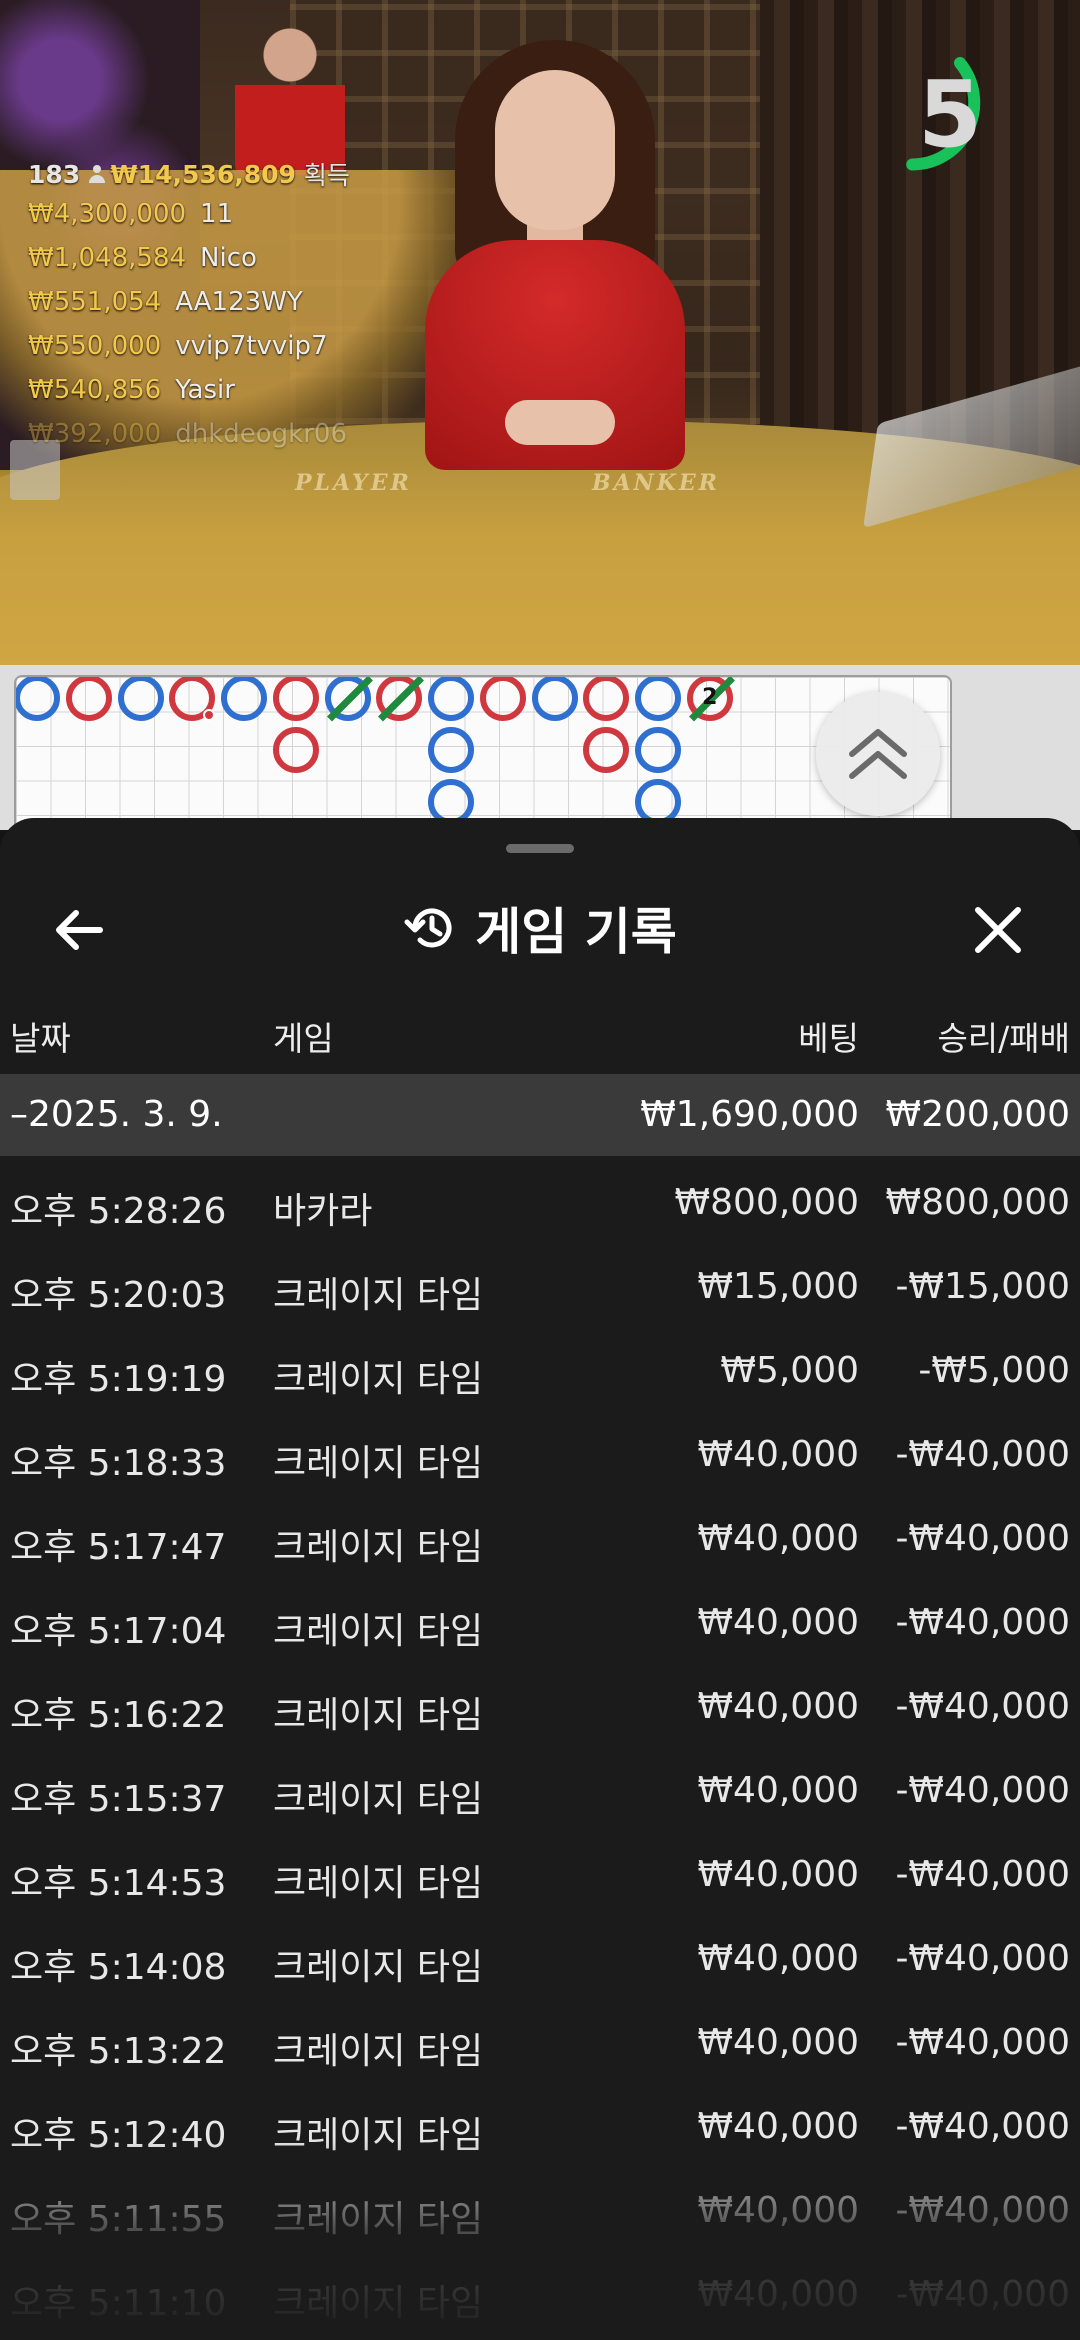 The height and width of the screenshot is (2340, 1080). What do you see at coordinates (118, 2219) in the screenshot?
I see `row-time: 오후 5:11:55` at bounding box center [118, 2219].